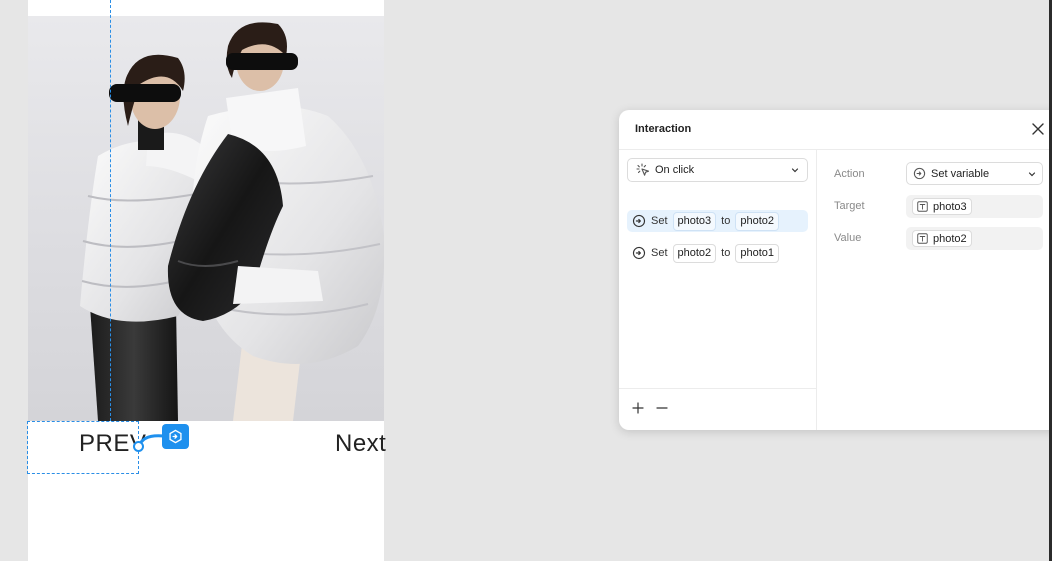  What do you see at coordinates (974, 206) in the screenshot?
I see `target-field: photo3` at bounding box center [974, 206].